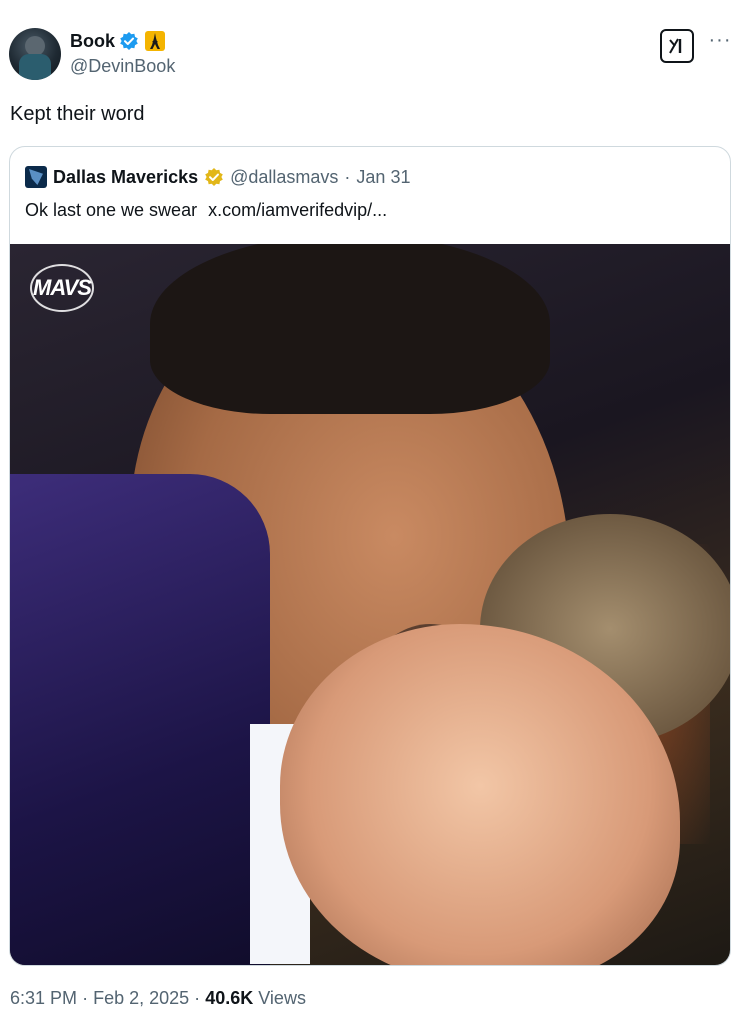  I want to click on grok-icon, so click(675, 46).